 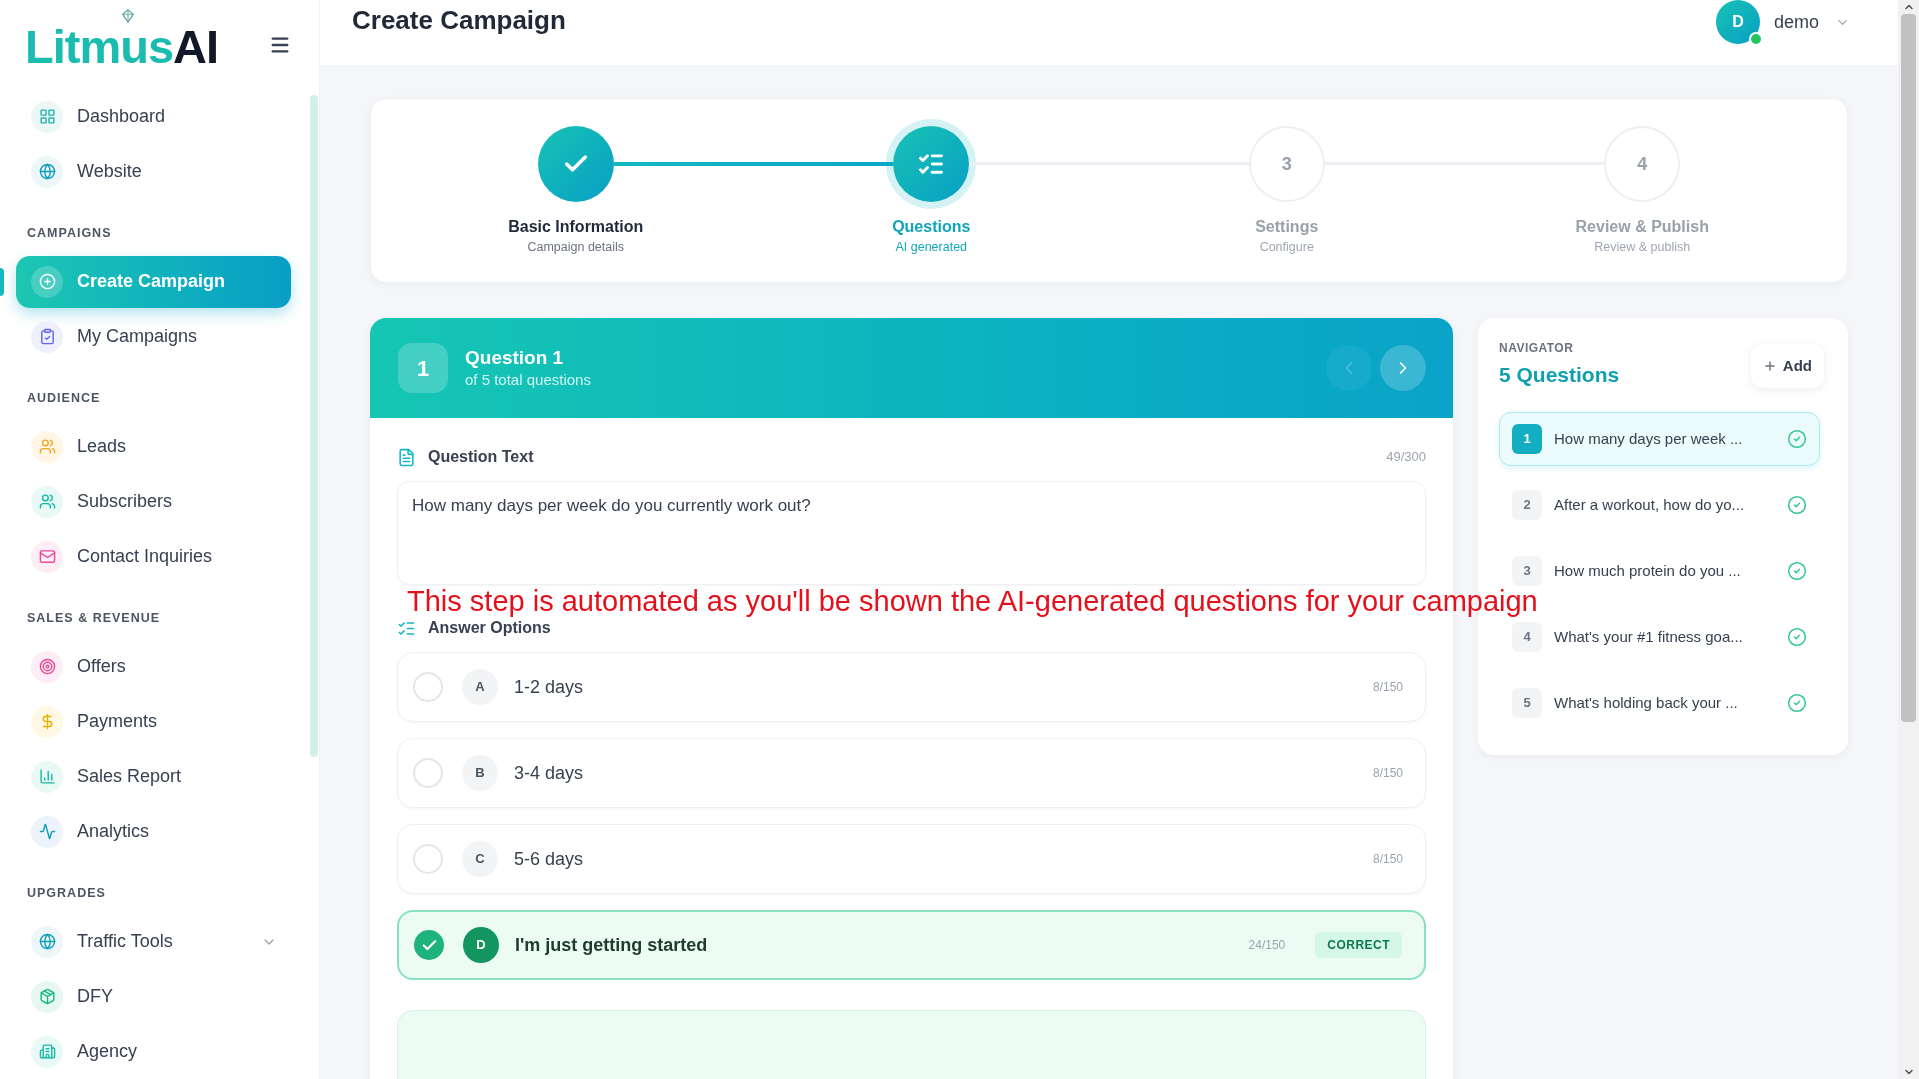 I want to click on clipboard-icon, so click(x=47, y=336).